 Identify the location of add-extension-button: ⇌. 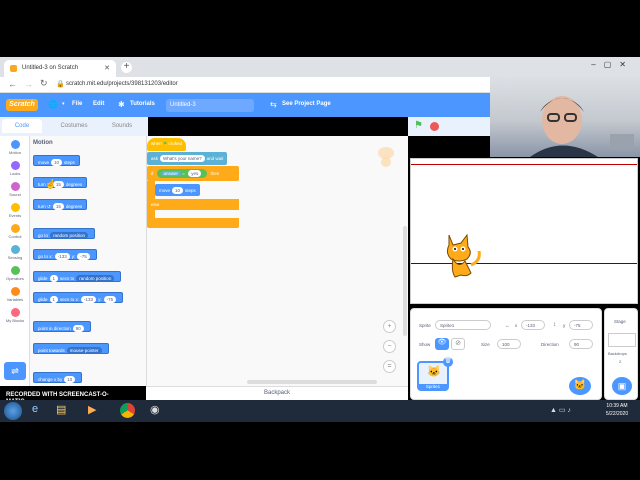
(15, 371).